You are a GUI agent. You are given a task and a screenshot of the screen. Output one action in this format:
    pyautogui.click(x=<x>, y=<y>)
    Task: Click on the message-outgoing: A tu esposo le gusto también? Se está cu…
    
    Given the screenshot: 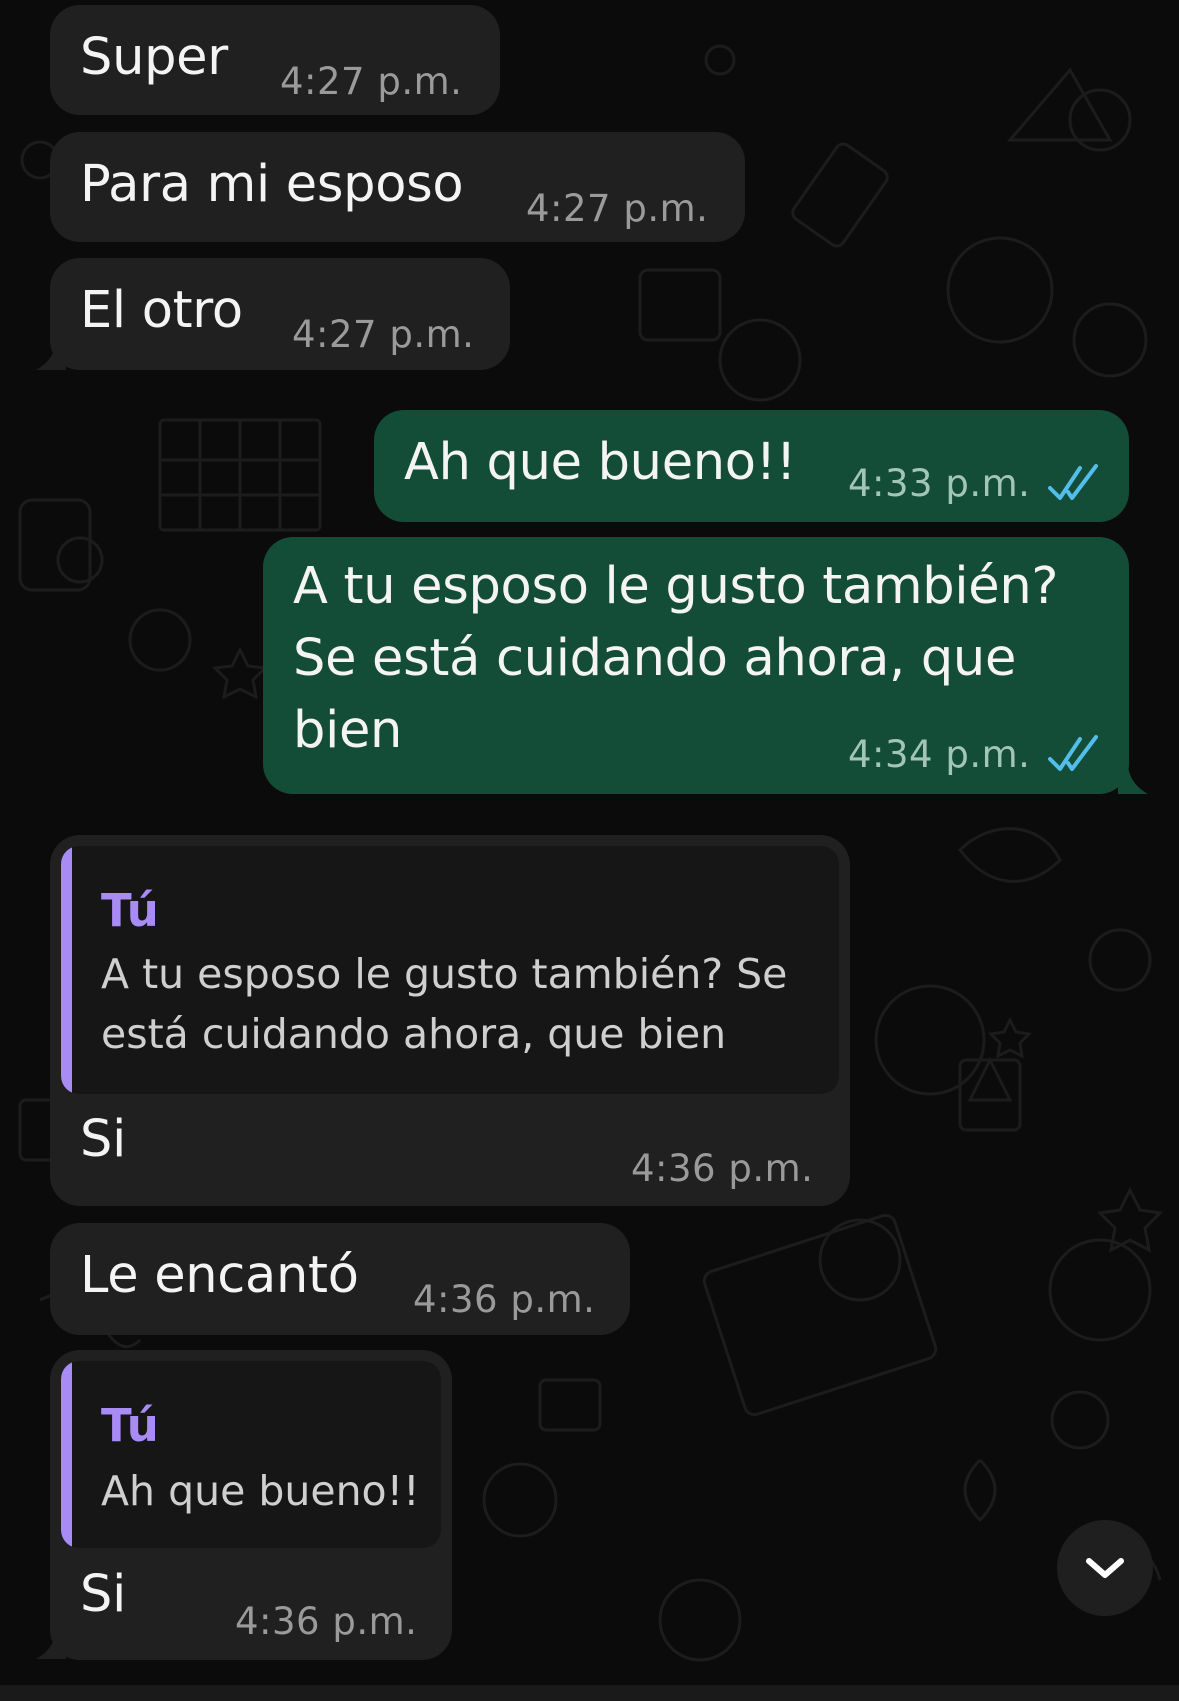 What is the action you would take?
    pyautogui.click(x=696, y=665)
    